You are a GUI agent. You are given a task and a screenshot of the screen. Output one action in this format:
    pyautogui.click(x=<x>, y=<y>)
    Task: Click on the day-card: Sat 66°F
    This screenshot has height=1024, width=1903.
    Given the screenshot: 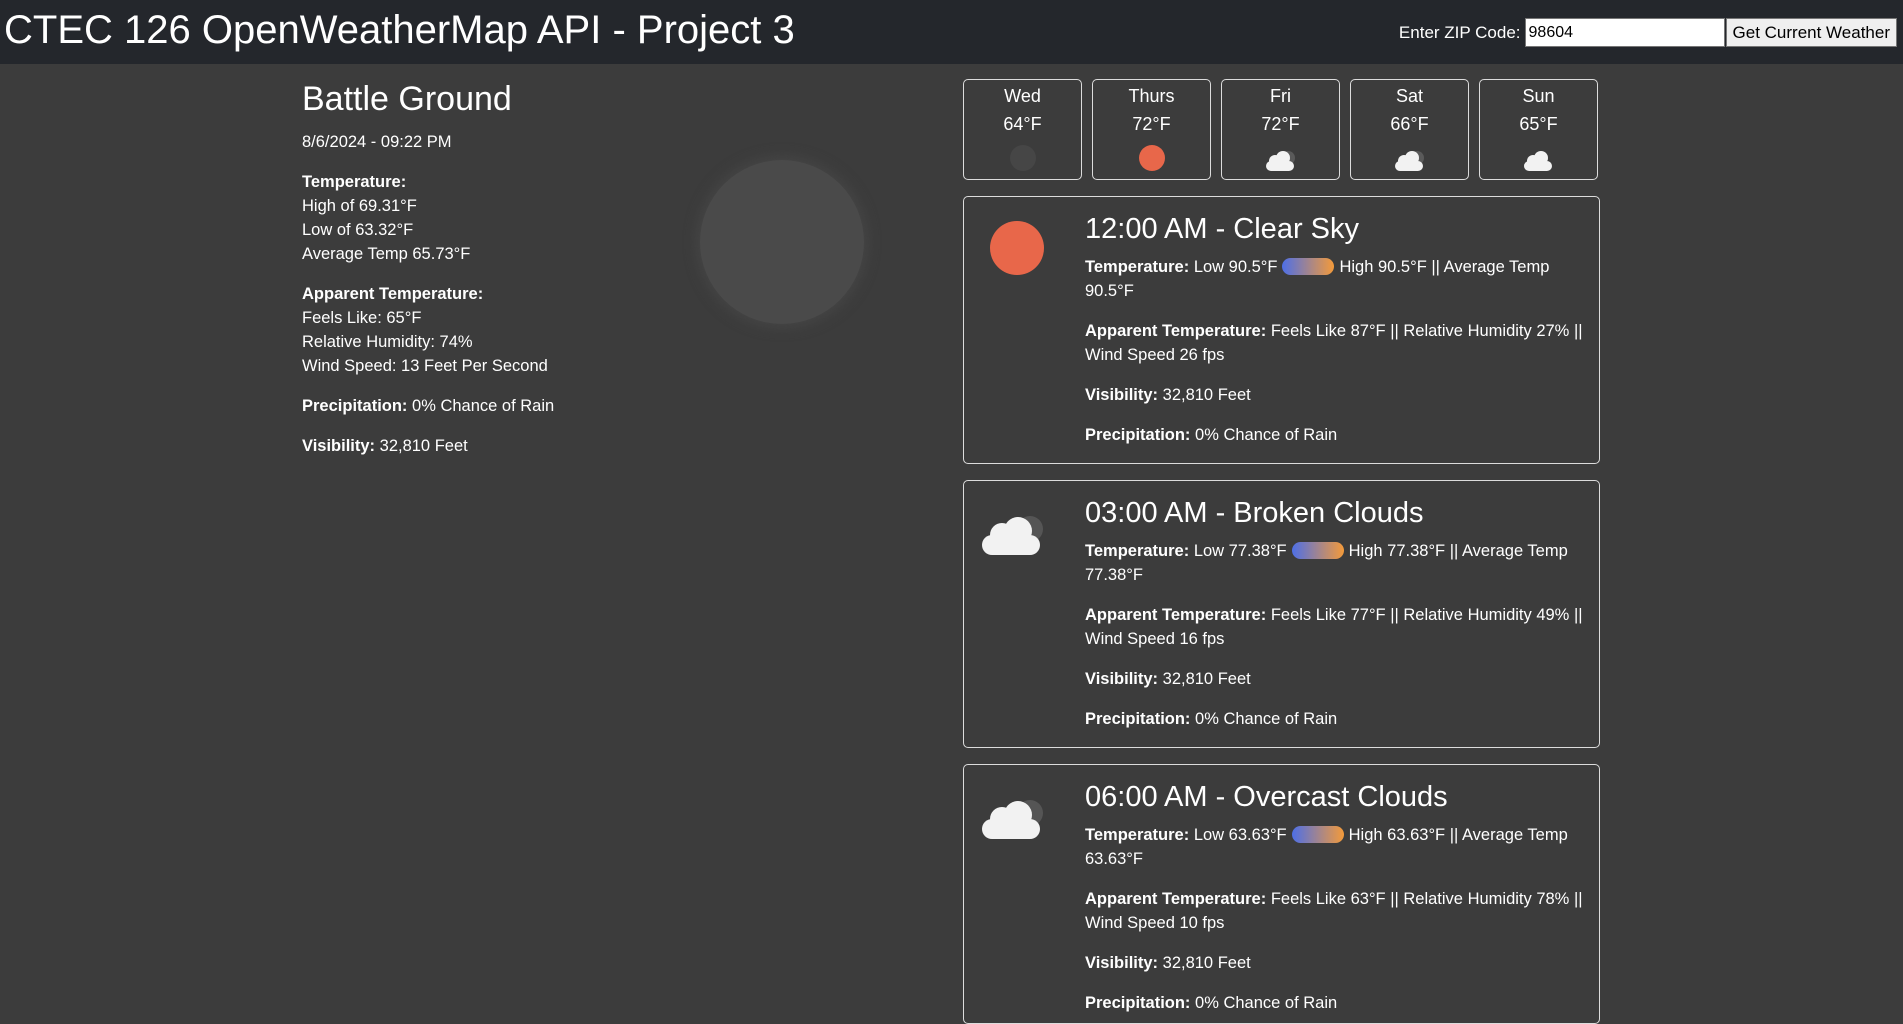 What is the action you would take?
    pyautogui.click(x=1409, y=129)
    